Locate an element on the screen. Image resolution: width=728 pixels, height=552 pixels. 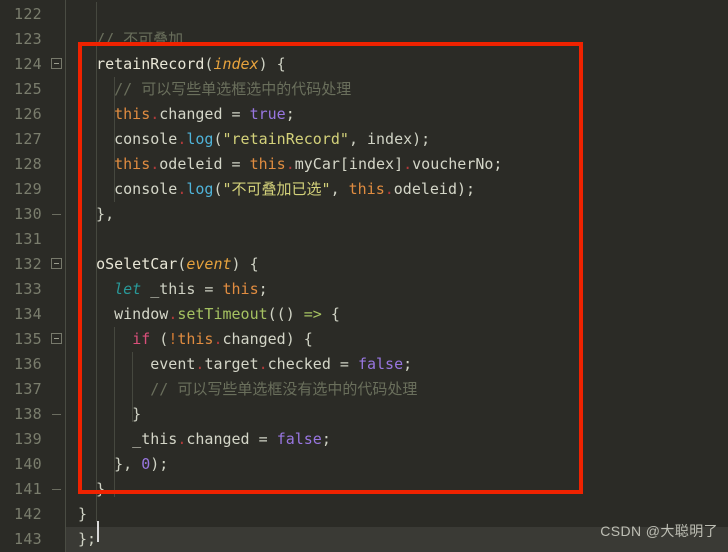
line-number: 143 is located at coordinates (28, 539).